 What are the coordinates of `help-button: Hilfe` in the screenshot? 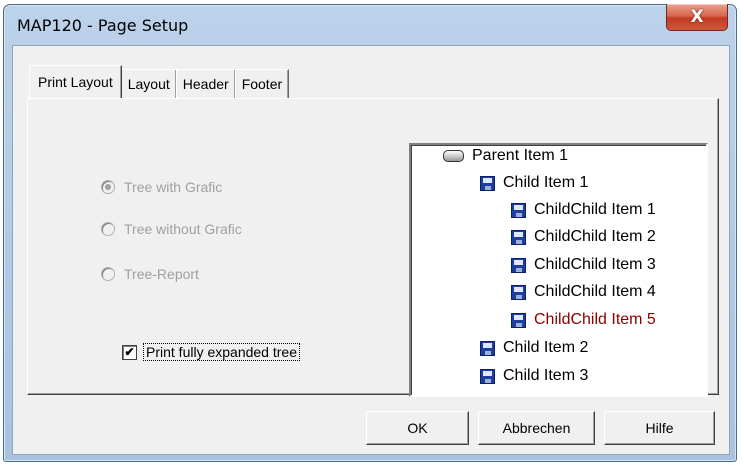 It's located at (659, 428).